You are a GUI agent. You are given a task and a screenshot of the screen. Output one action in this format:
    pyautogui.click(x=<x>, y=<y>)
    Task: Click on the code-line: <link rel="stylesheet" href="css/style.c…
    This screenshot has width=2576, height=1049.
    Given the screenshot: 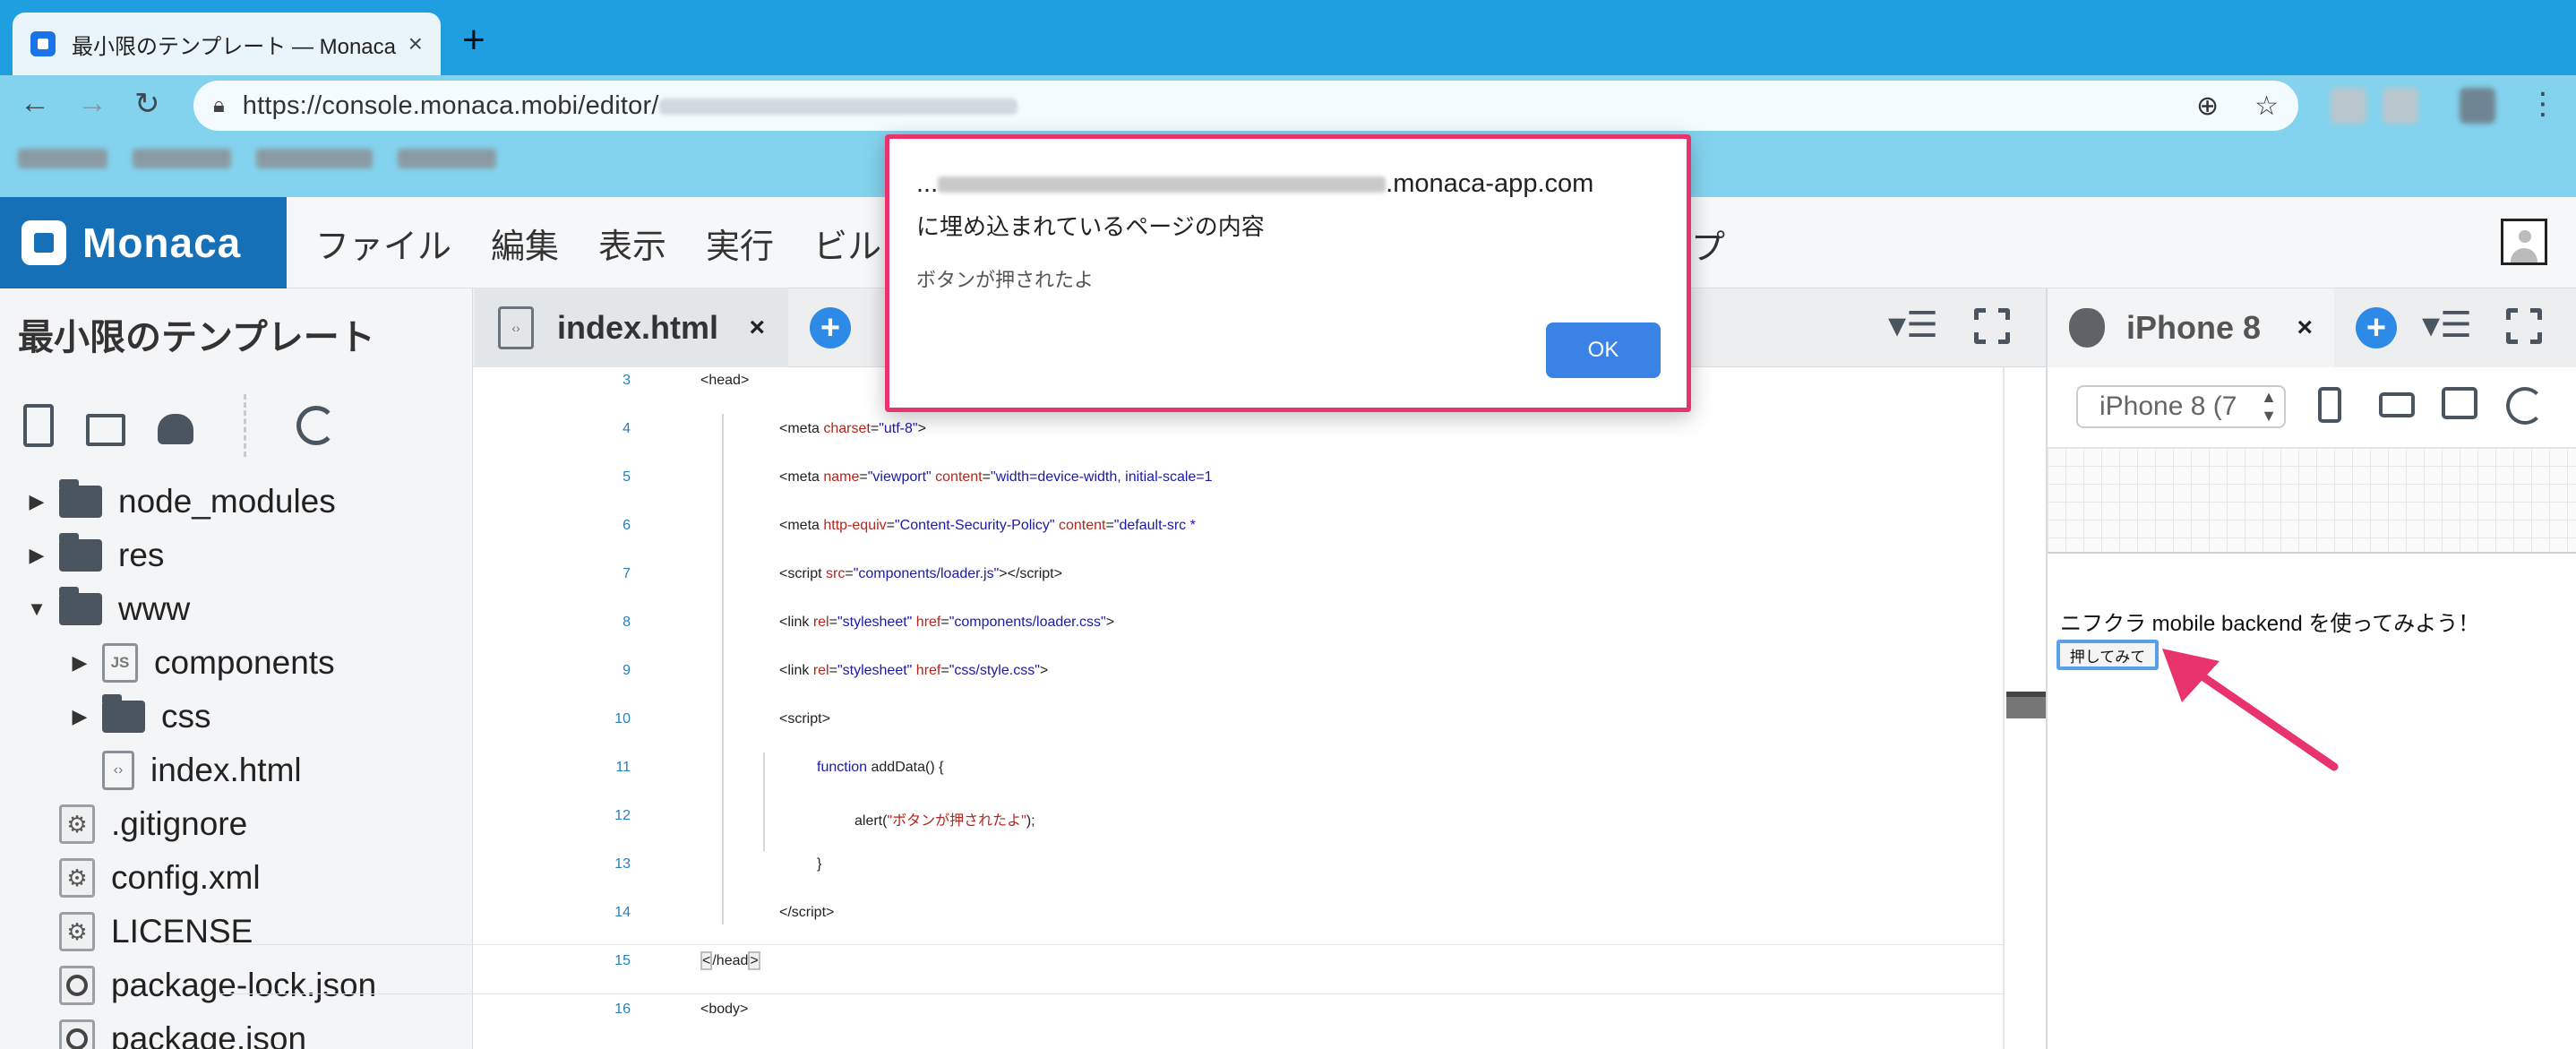 What is the action you would take?
    pyautogui.click(x=914, y=671)
    